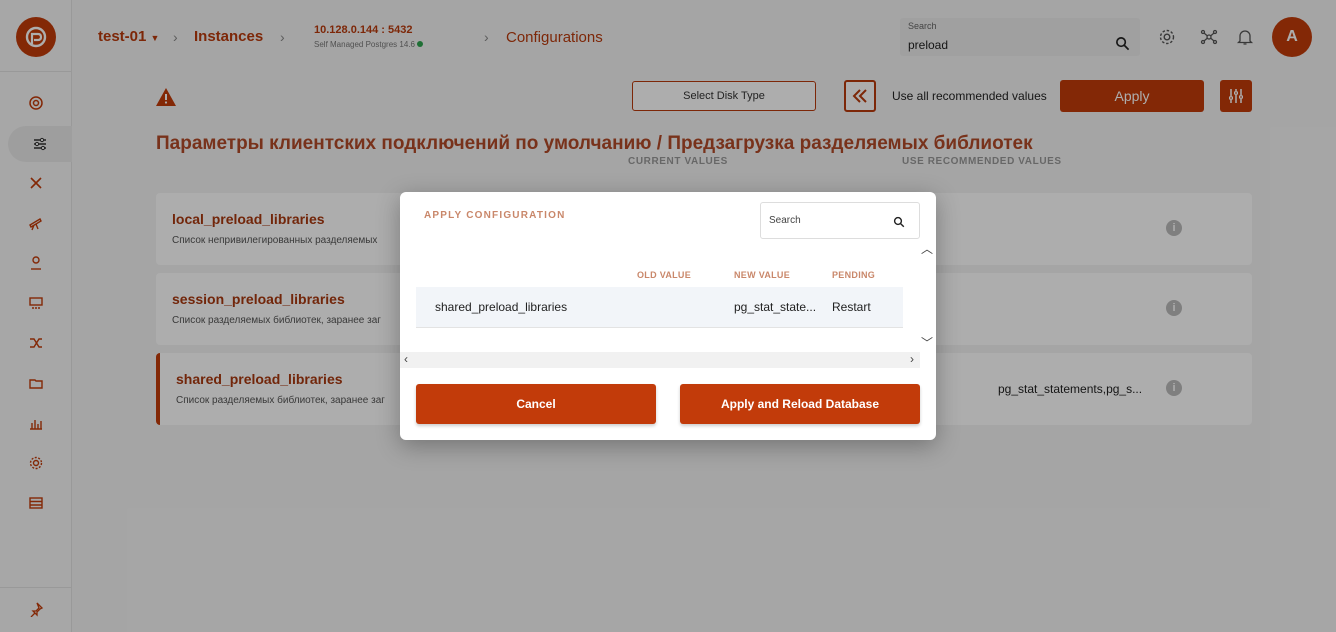 This screenshot has width=1336, height=632. Describe the element at coordinates (927, 342) in the screenshot. I see `scroll-down-icon: ﹀` at that location.